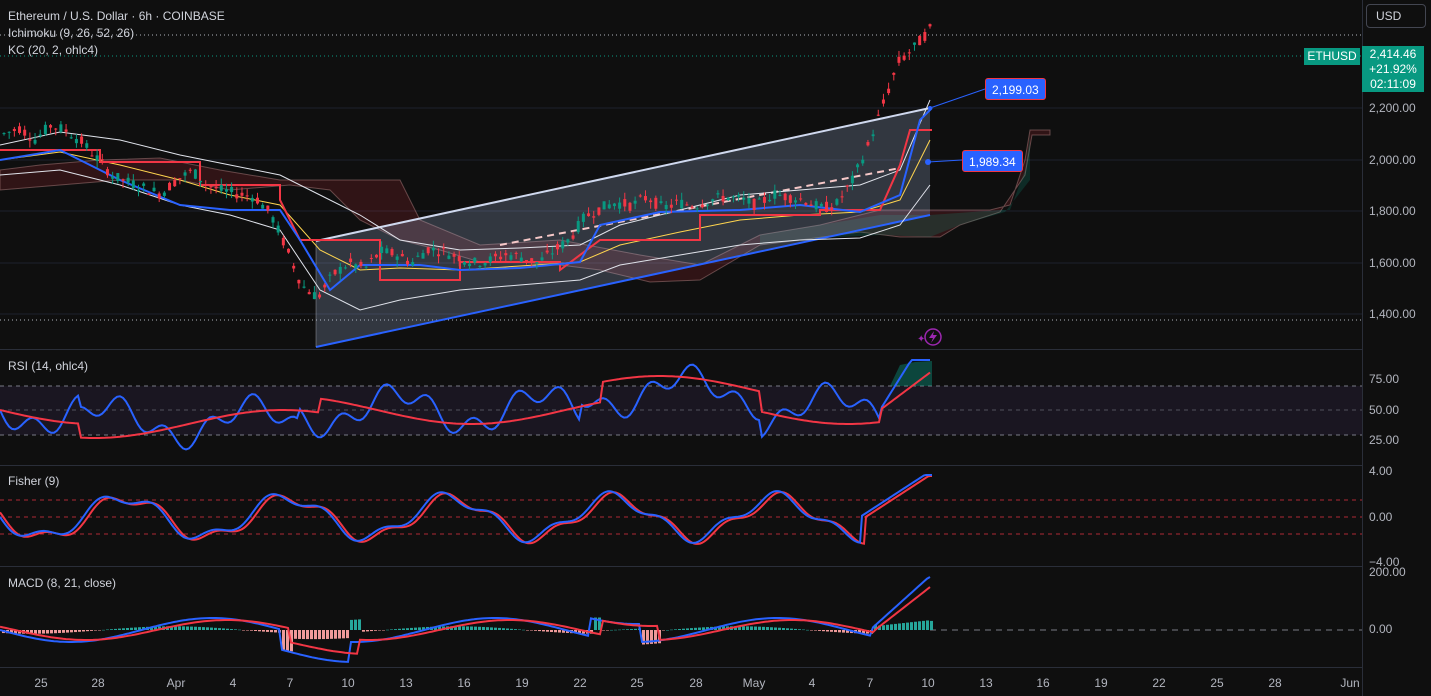 This screenshot has width=1431, height=696. Describe the element at coordinates (62, 583) in the screenshot. I see `macd-title: MACD (8, 21, close)` at that location.